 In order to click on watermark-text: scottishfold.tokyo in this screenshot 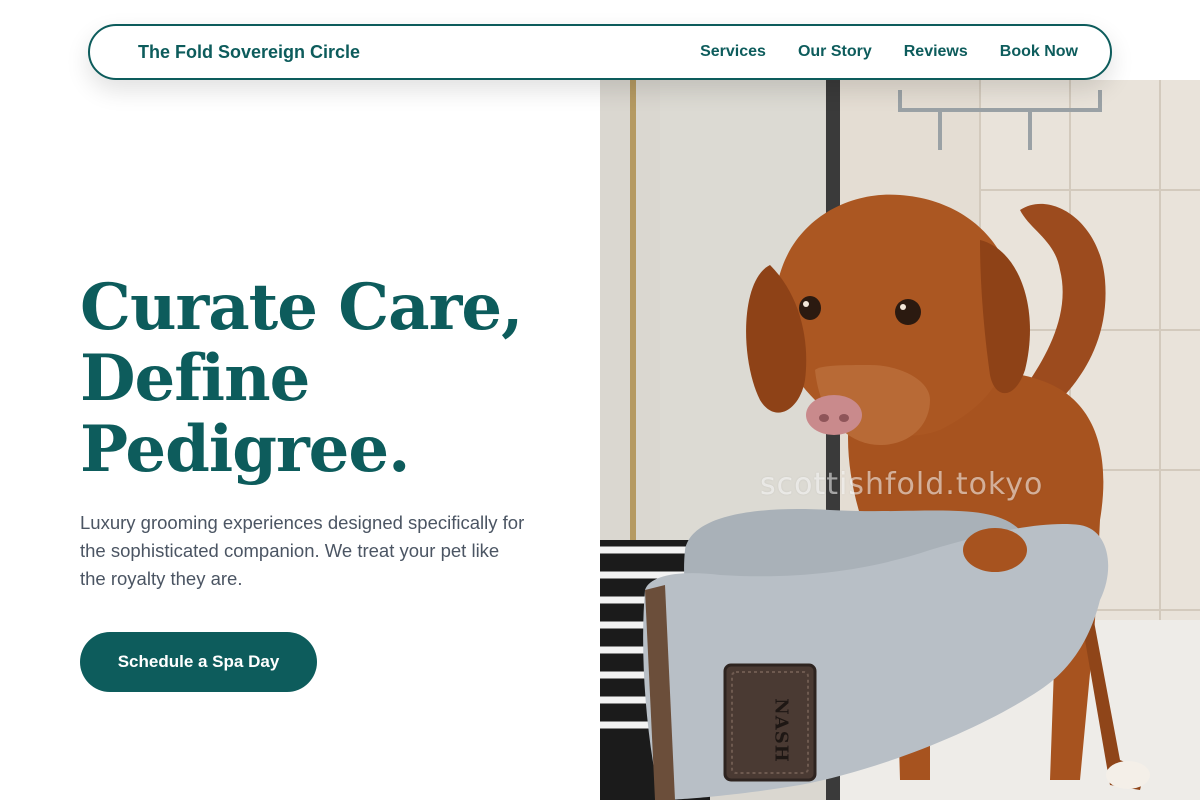, I will do `click(902, 484)`.